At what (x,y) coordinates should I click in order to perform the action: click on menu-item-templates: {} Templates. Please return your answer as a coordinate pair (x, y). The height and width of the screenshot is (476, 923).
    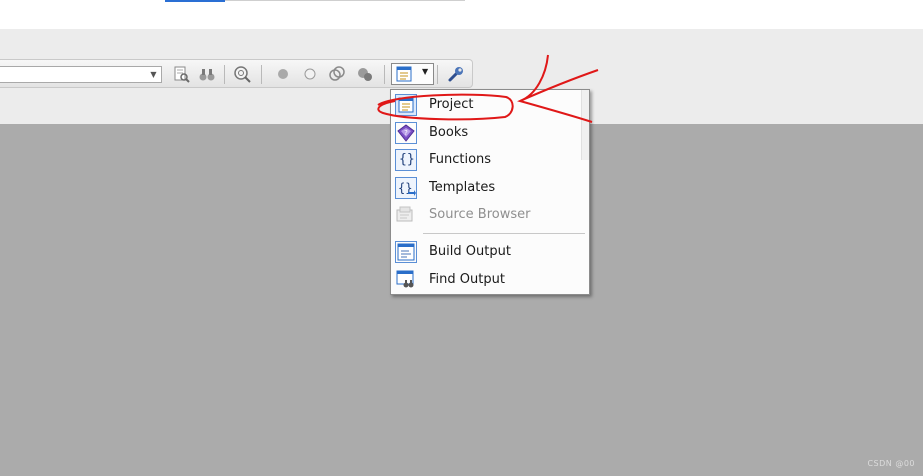
    Looking at the image, I should click on (488, 187).